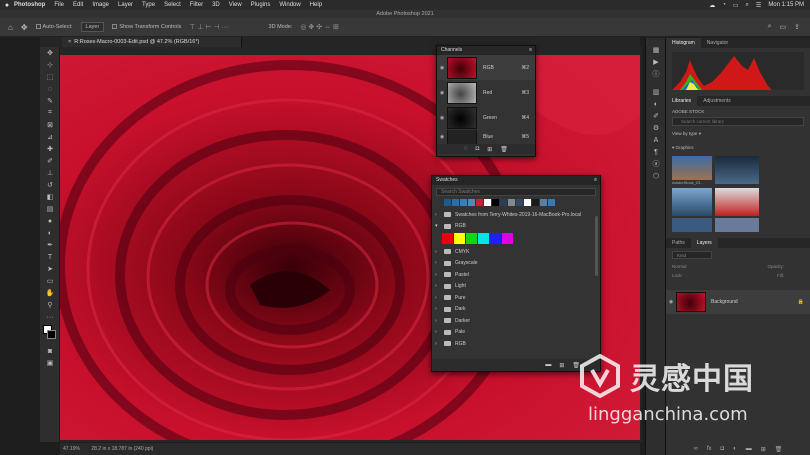 This screenshot has height=455, width=810. What do you see at coordinates (779, 449) in the screenshot?
I see `delete-icon: 🗑` at bounding box center [779, 449].